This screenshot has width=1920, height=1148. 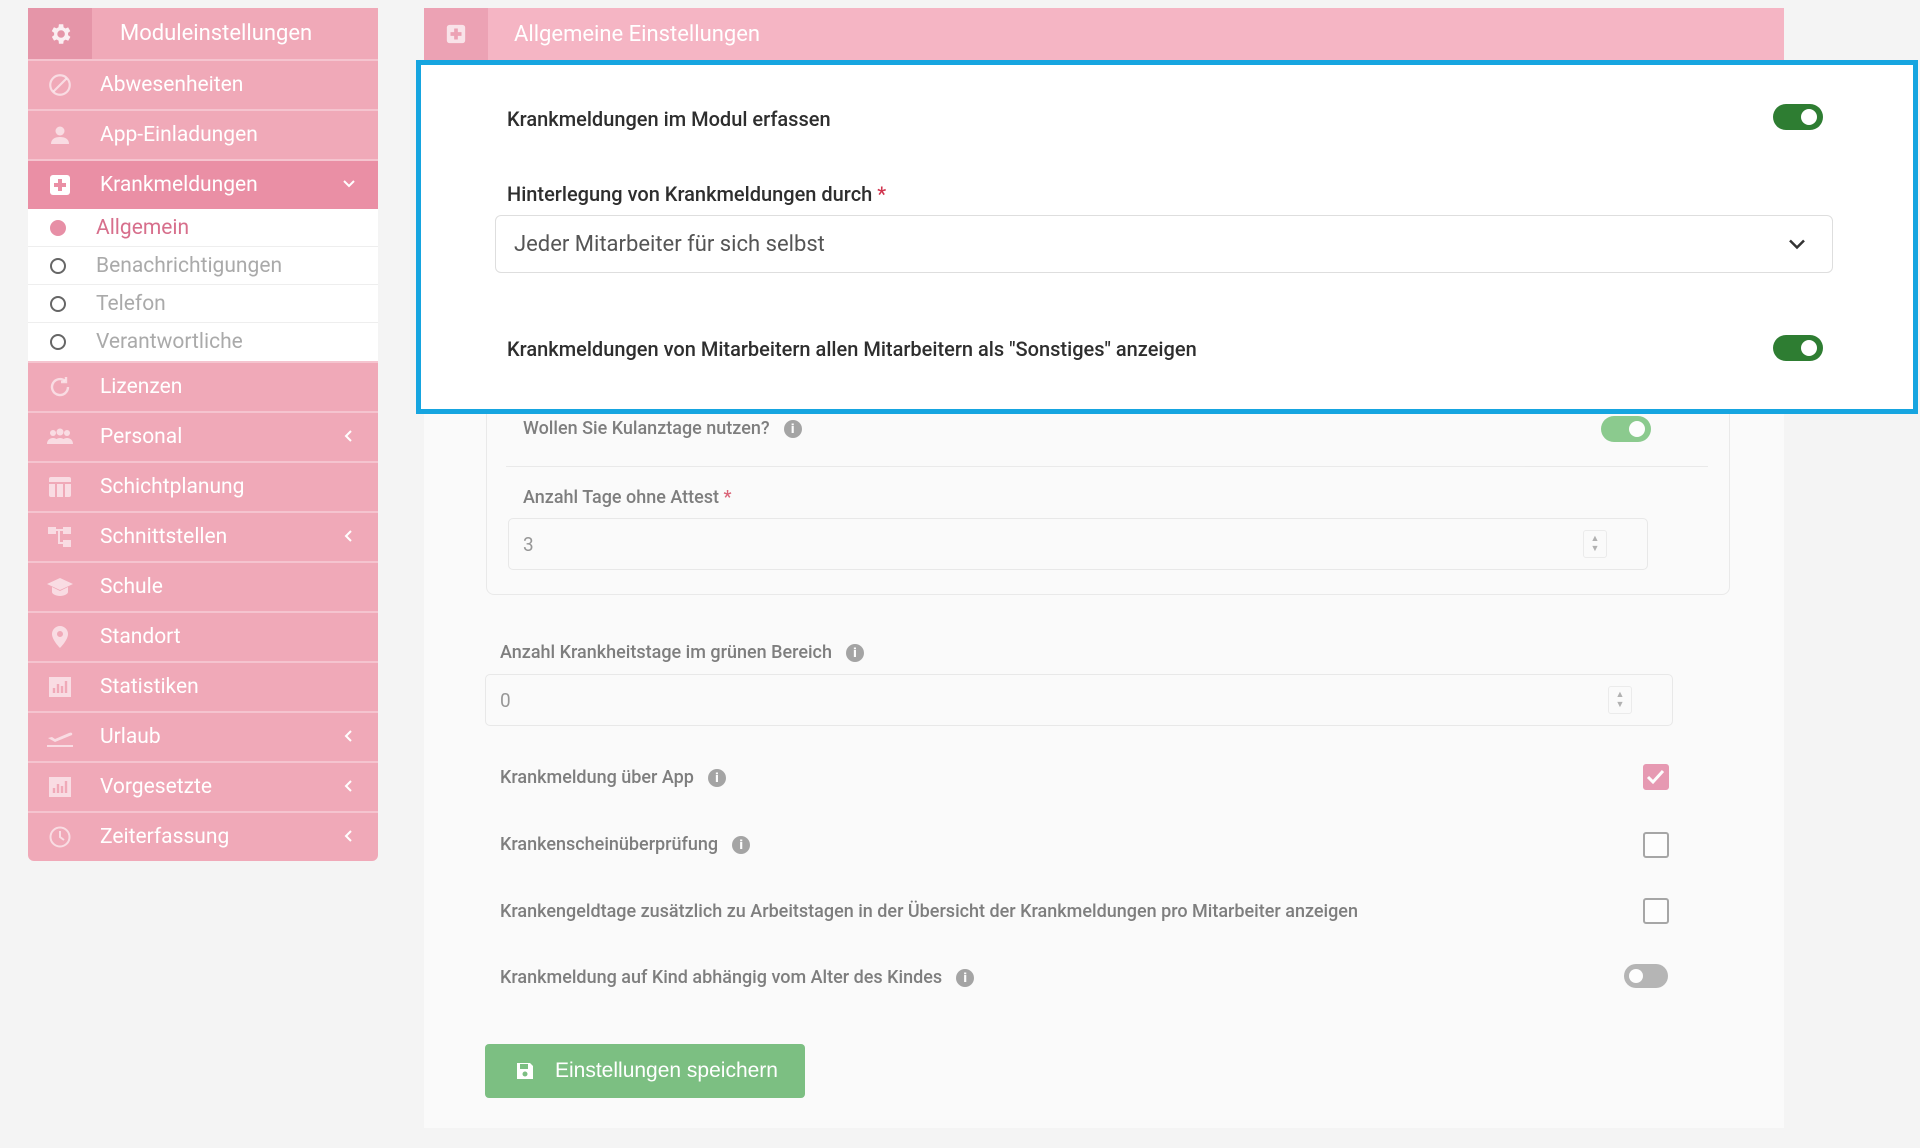 I want to click on select-label: Hinterlegung von Krankmeldungen durch *, so click(x=697, y=194).